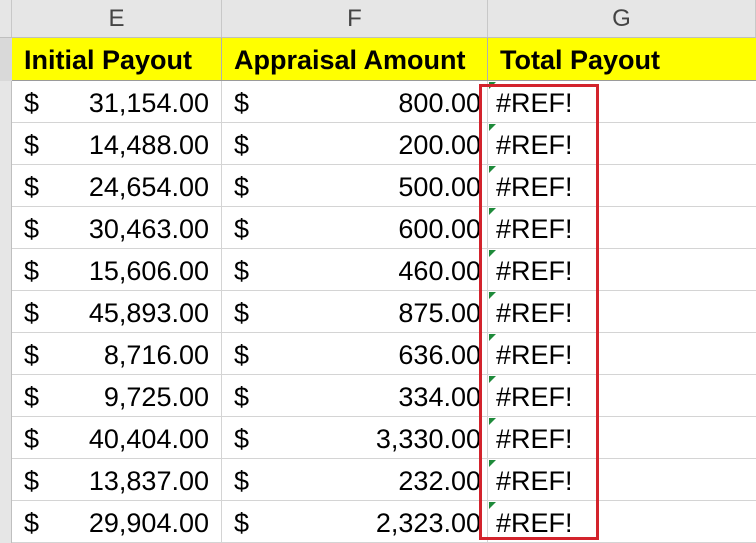  What do you see at coordinates (355, 144) in the screenshot?
I see `cell-appraisal-amount: $200.00` at bounding box center [355, 144].